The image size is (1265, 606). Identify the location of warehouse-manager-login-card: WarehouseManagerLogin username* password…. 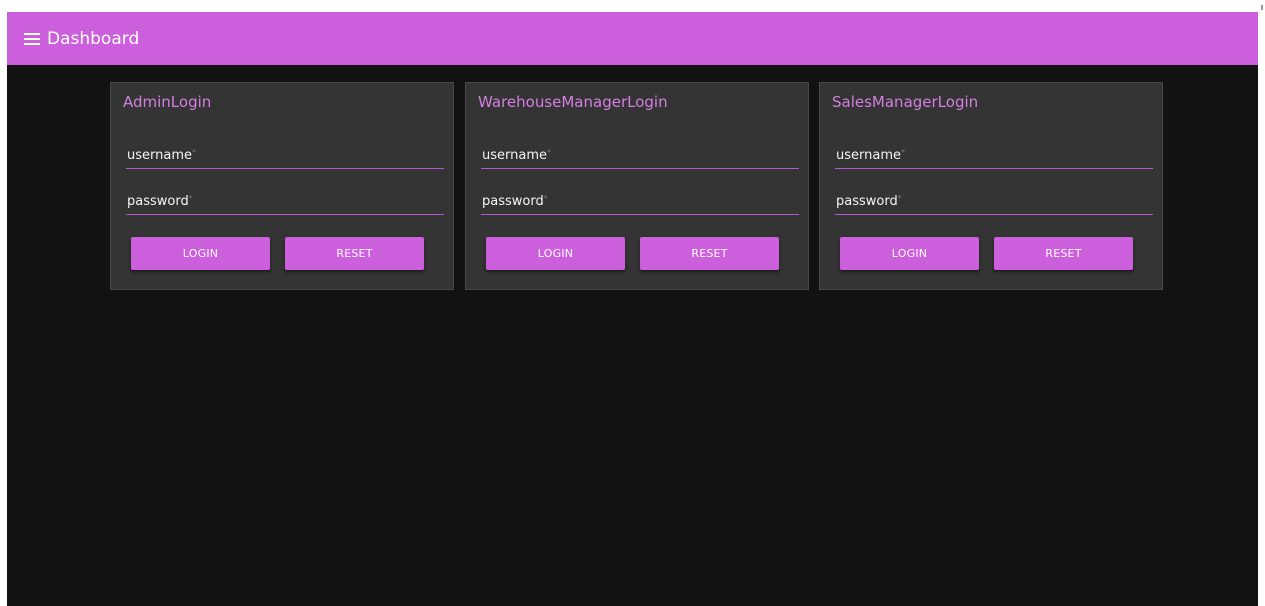
(637, 186).